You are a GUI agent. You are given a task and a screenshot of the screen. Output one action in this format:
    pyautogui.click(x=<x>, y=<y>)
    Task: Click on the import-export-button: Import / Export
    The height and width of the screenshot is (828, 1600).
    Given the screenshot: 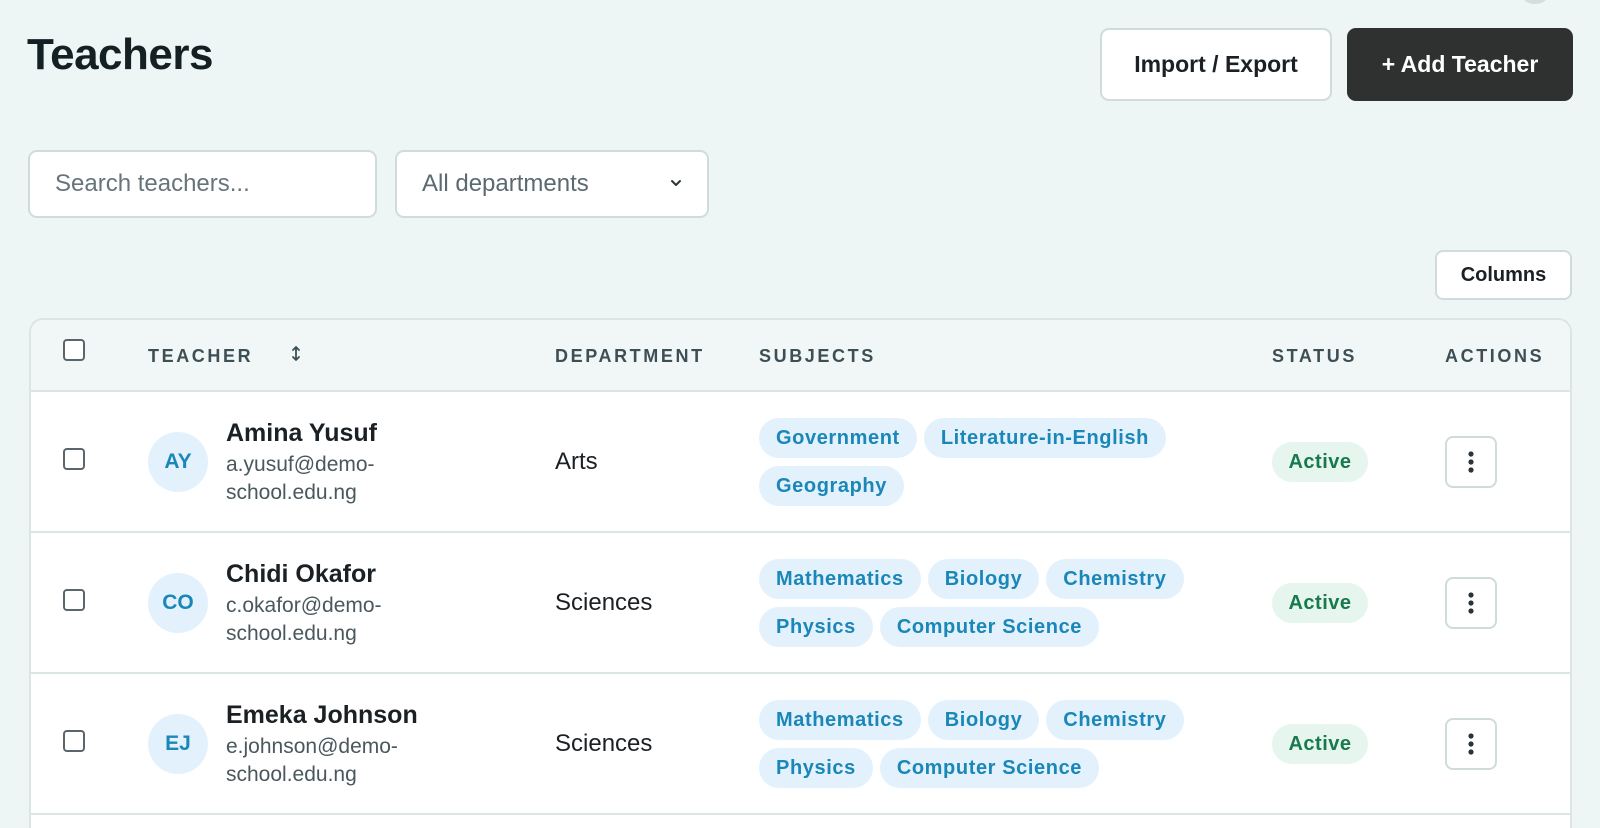 What is the action you would take?
    pyautogui.click(x=1216, y=64)
    